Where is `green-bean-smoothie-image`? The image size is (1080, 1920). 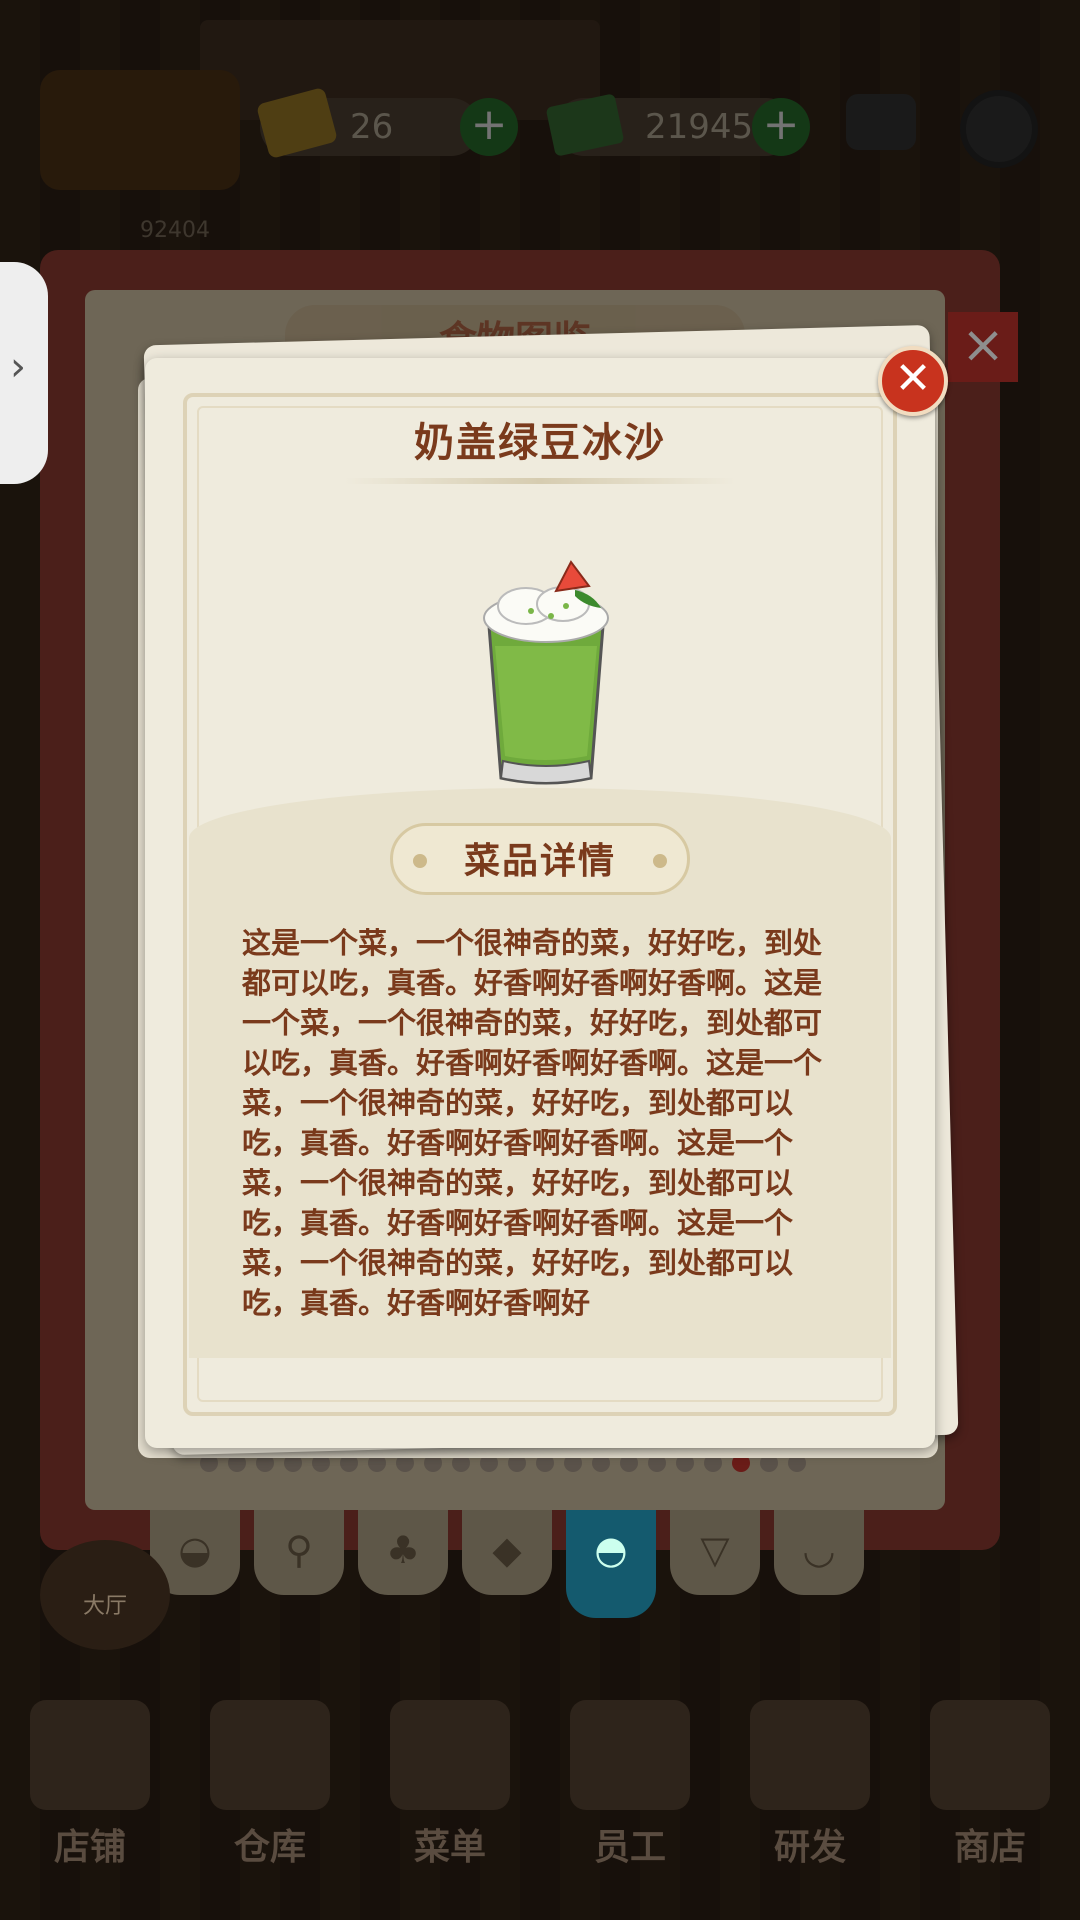 green-bean-smoothie-image is located at coordinates (546, 672).